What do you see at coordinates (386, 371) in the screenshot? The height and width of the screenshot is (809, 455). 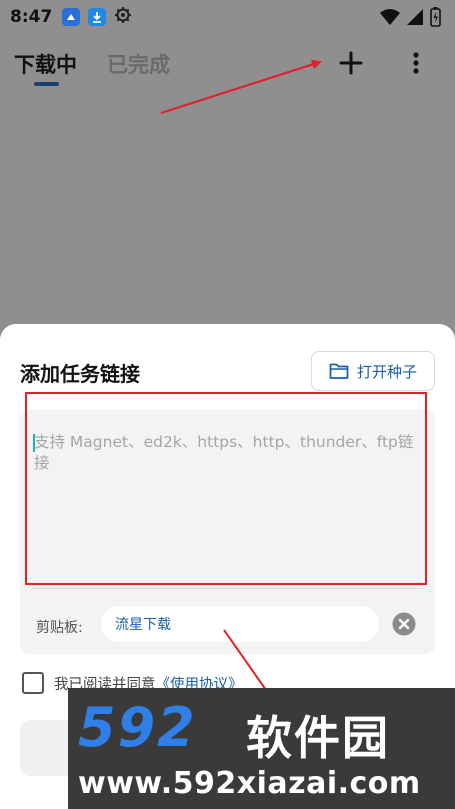 I see `open-torrent-label: 打开种子` at bounding box center [386, 371].